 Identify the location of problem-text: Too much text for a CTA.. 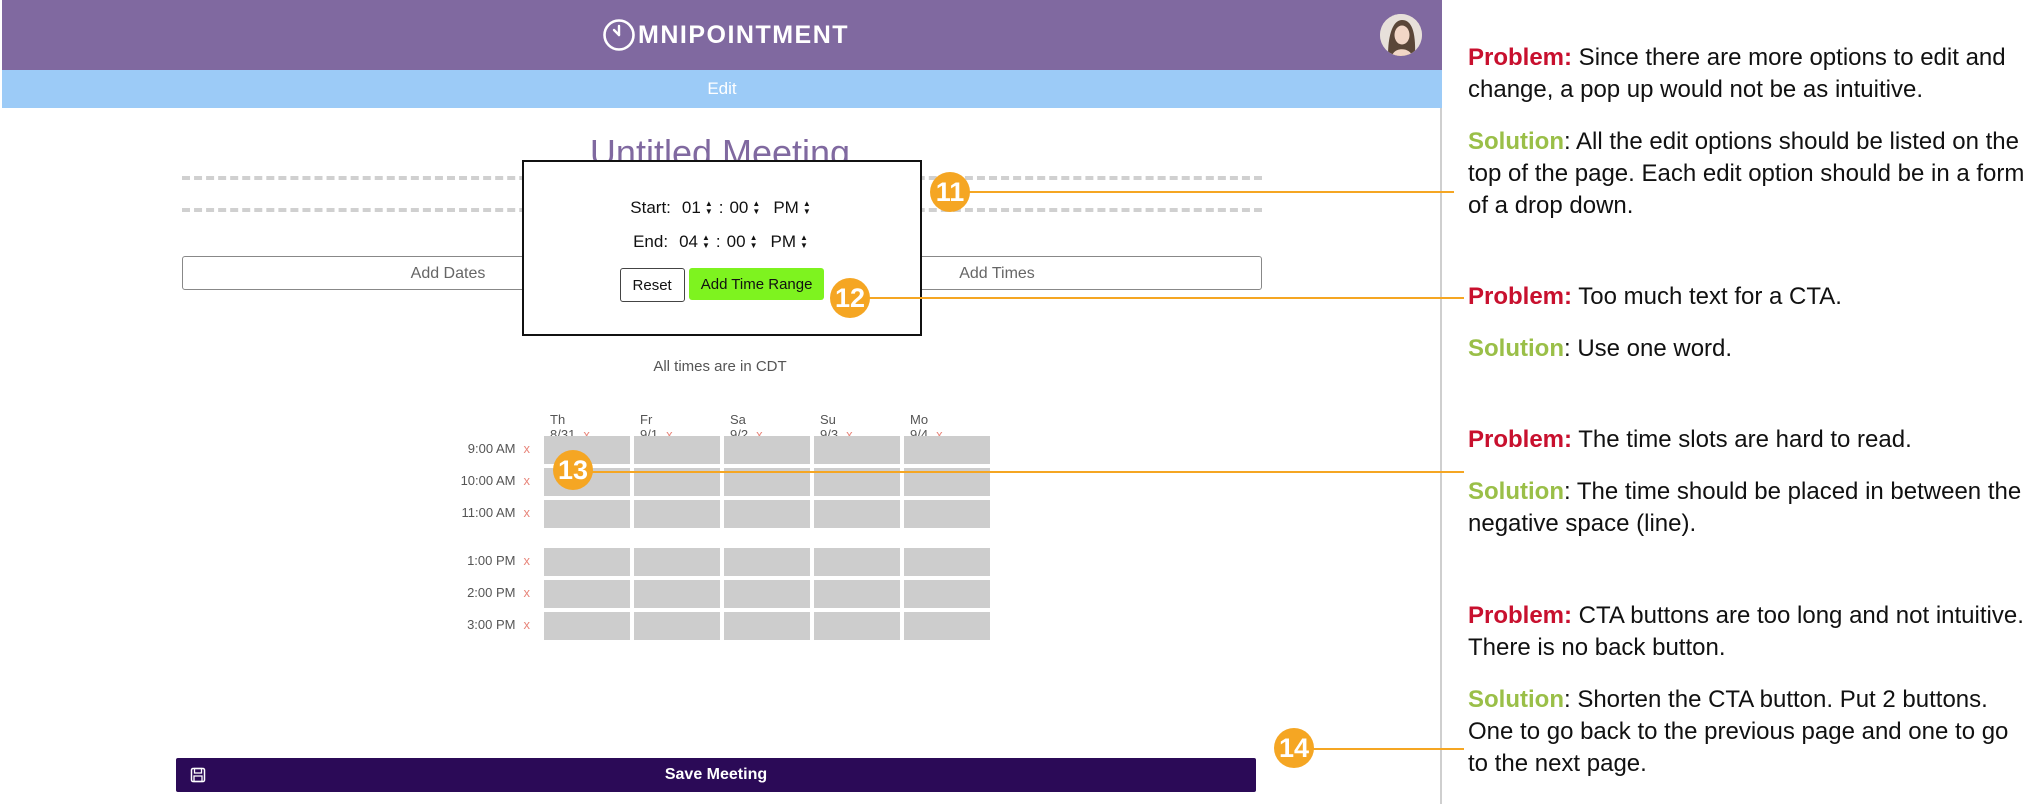
(1707, 296).